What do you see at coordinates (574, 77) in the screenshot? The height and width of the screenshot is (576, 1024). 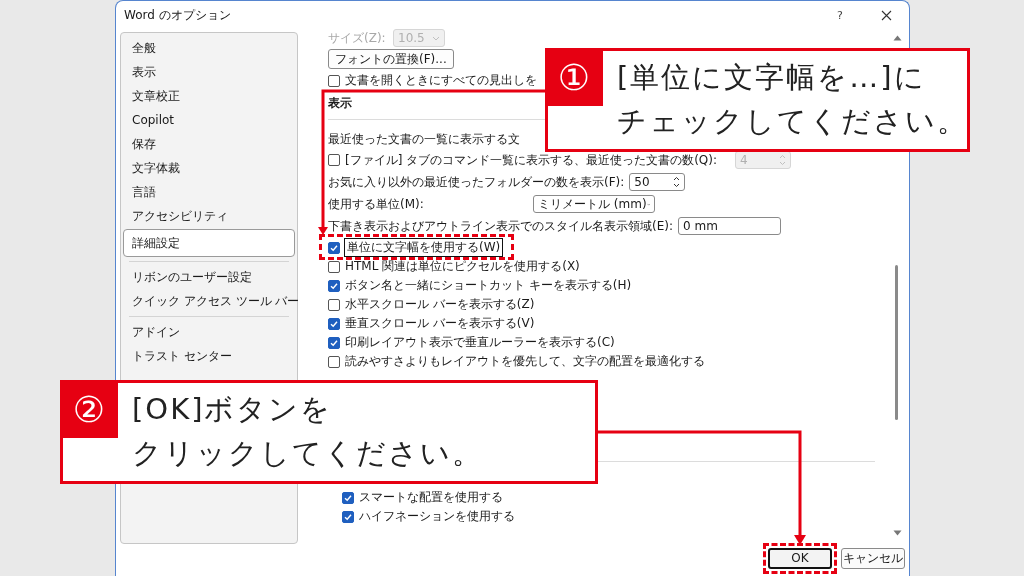 I see `step-number: ①` at bounding box center [574, 77].